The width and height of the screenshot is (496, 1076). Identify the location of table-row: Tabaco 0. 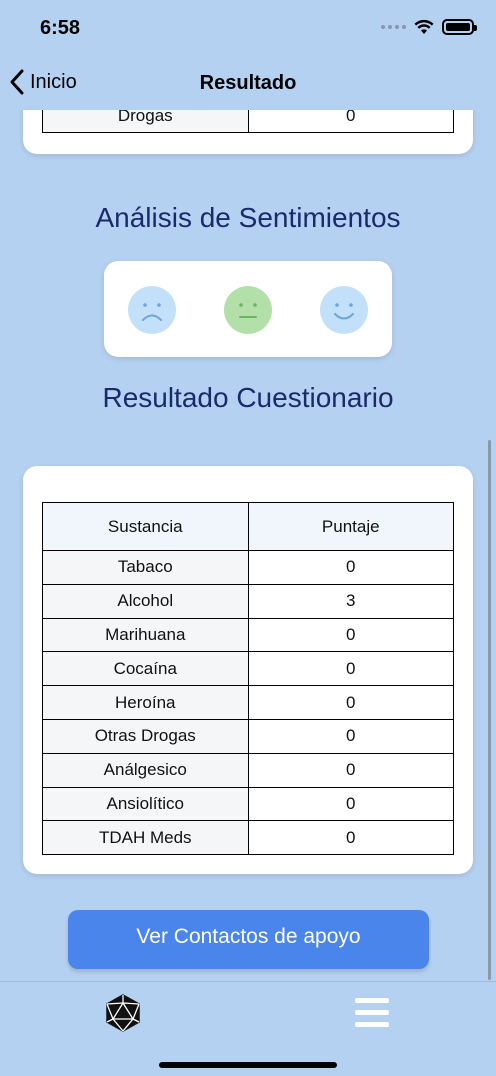
(248, 567).